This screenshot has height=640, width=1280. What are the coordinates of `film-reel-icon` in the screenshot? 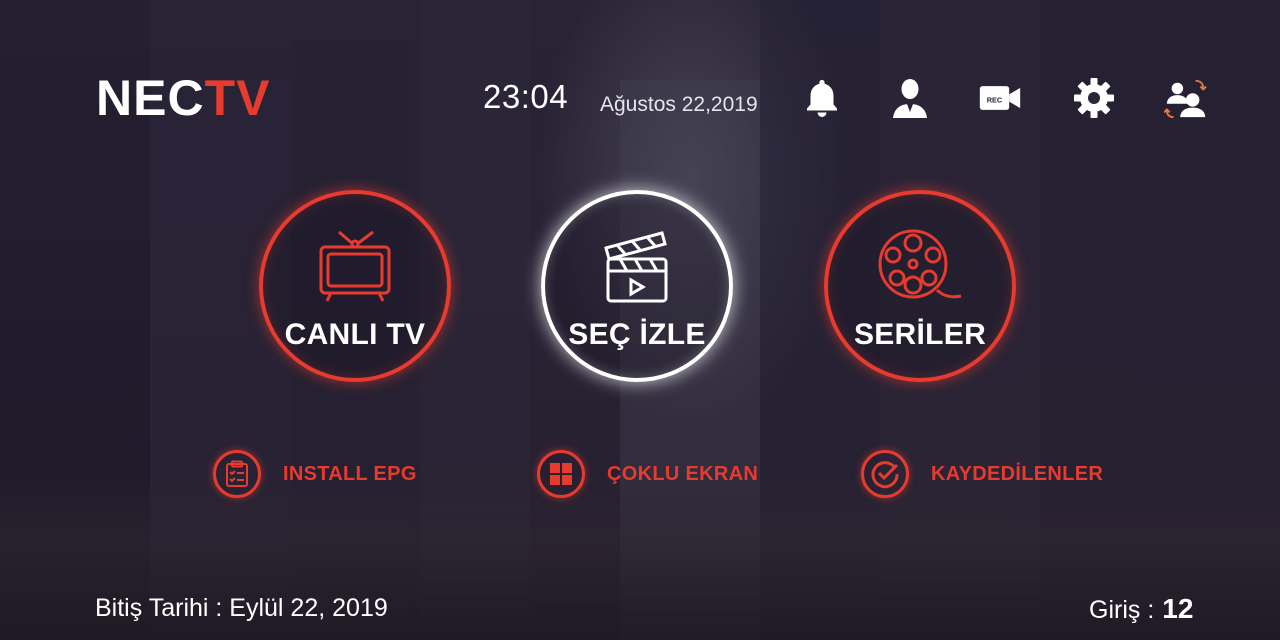 It's located at (920, 268).